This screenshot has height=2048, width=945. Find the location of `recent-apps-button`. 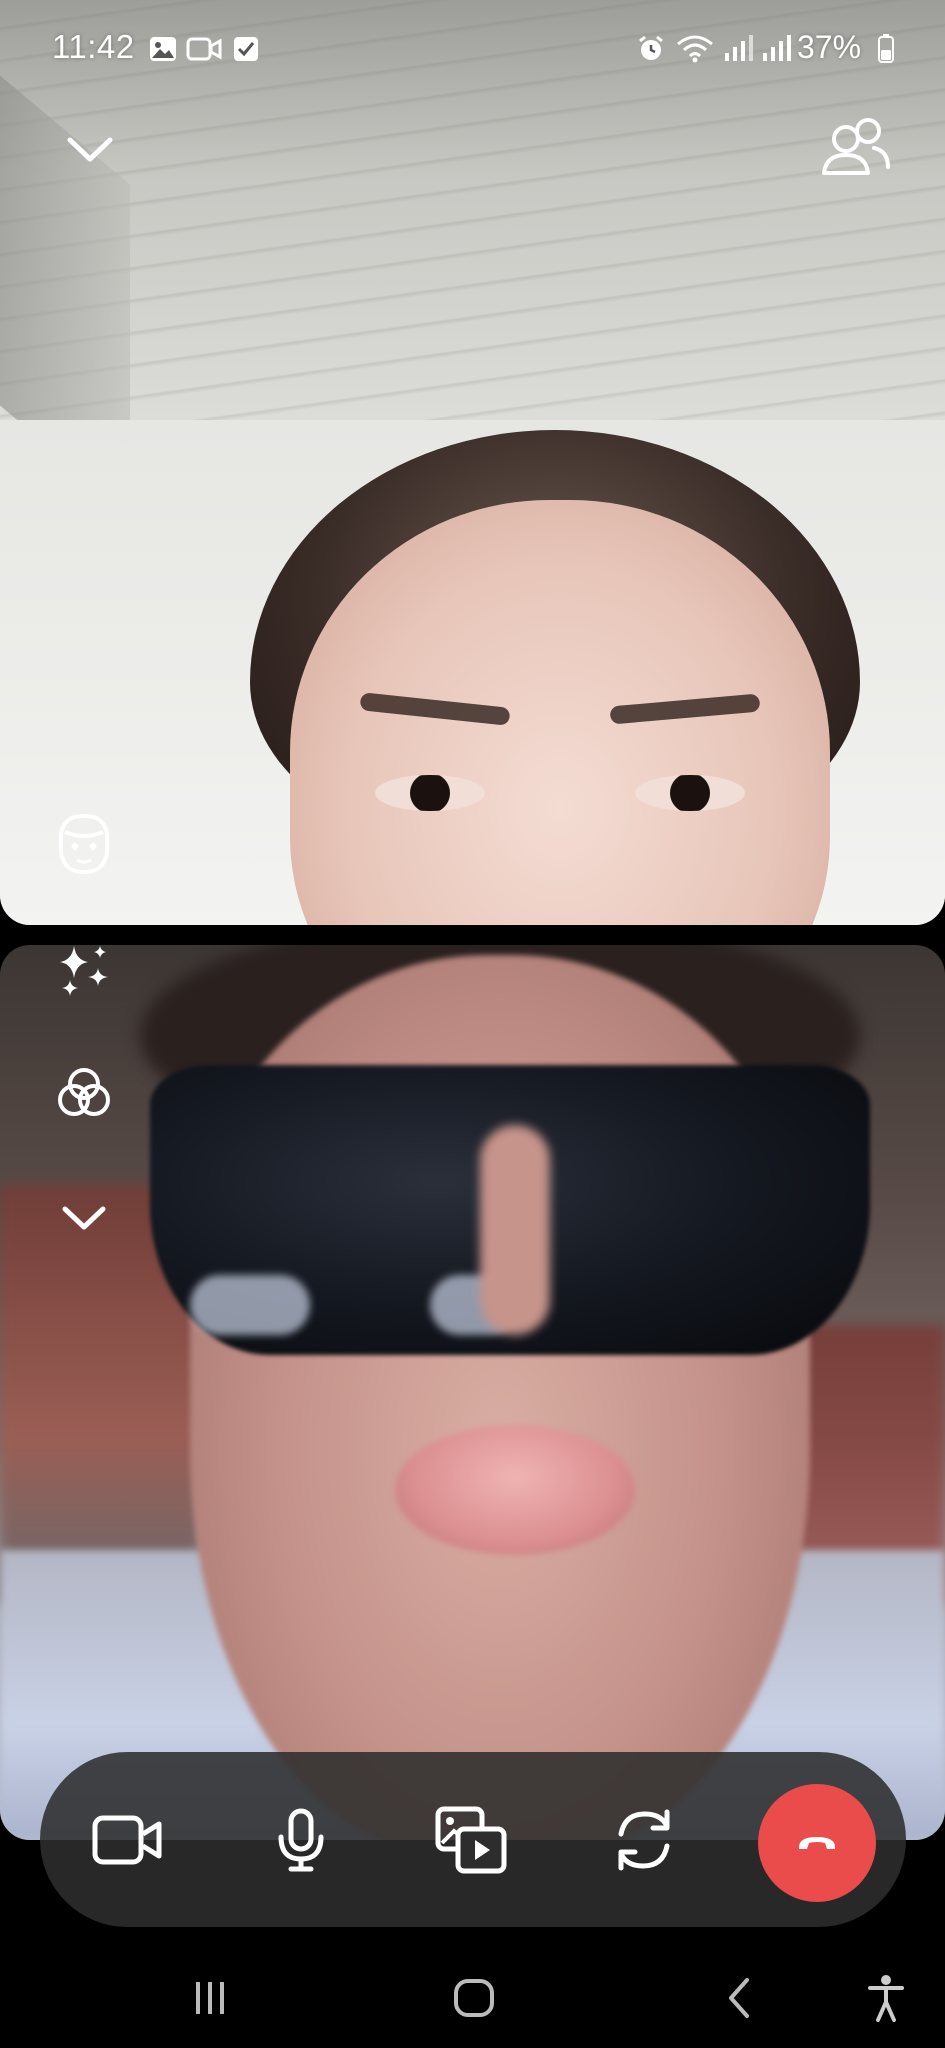

recent-apps-button is located at coordinates (210, 1998).